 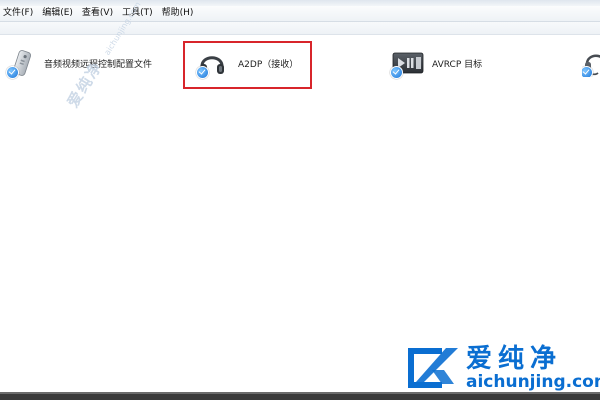 I want to click on menu-help: 帮助(H), so click(x=179, y=13).